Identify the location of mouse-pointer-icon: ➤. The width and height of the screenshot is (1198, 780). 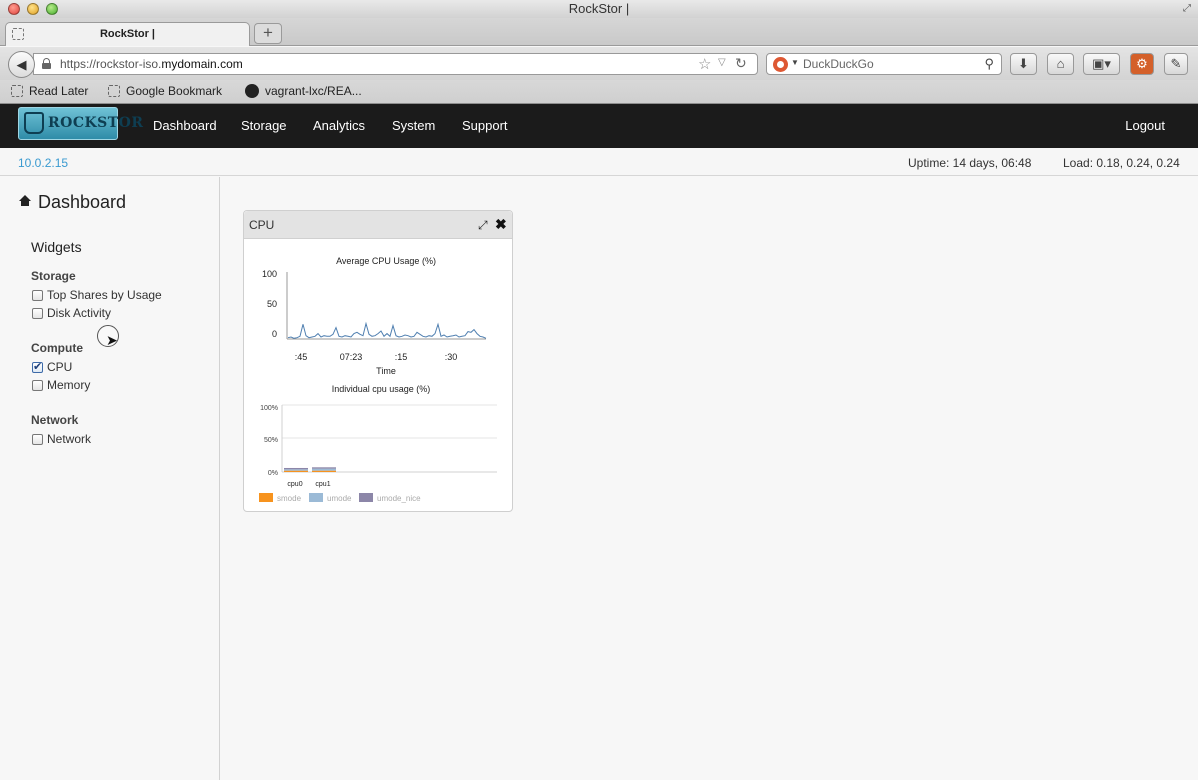
(112, 340).